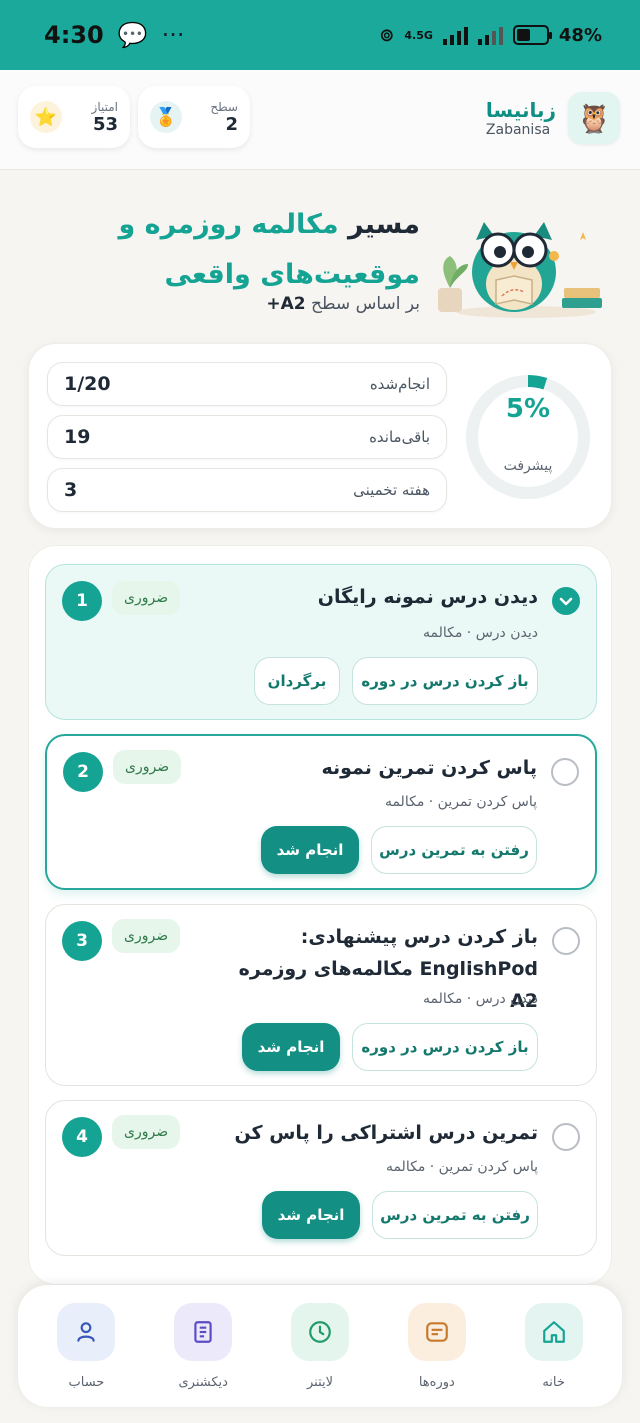 Image resolution: width=640 pixels, height=1423 pixels. What do you see at coordinates (429, 768) in the screenshot?
I see `task-title: پاس کردن تمرین نمونه` at bounding box center [429, 768].